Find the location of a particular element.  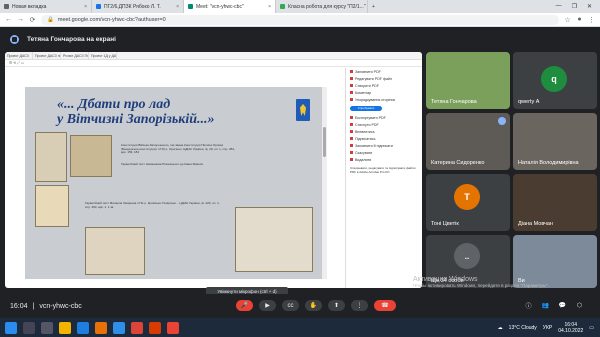

participant-tile: Тетяна Гончарова is located at coordinates (468, 80).